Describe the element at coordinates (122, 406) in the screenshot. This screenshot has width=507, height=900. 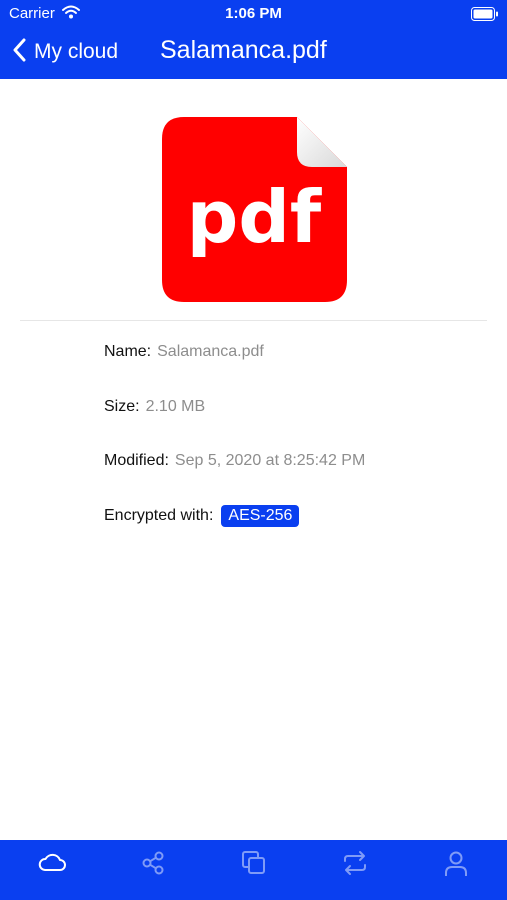
I see `size-label: Size:` at that location.